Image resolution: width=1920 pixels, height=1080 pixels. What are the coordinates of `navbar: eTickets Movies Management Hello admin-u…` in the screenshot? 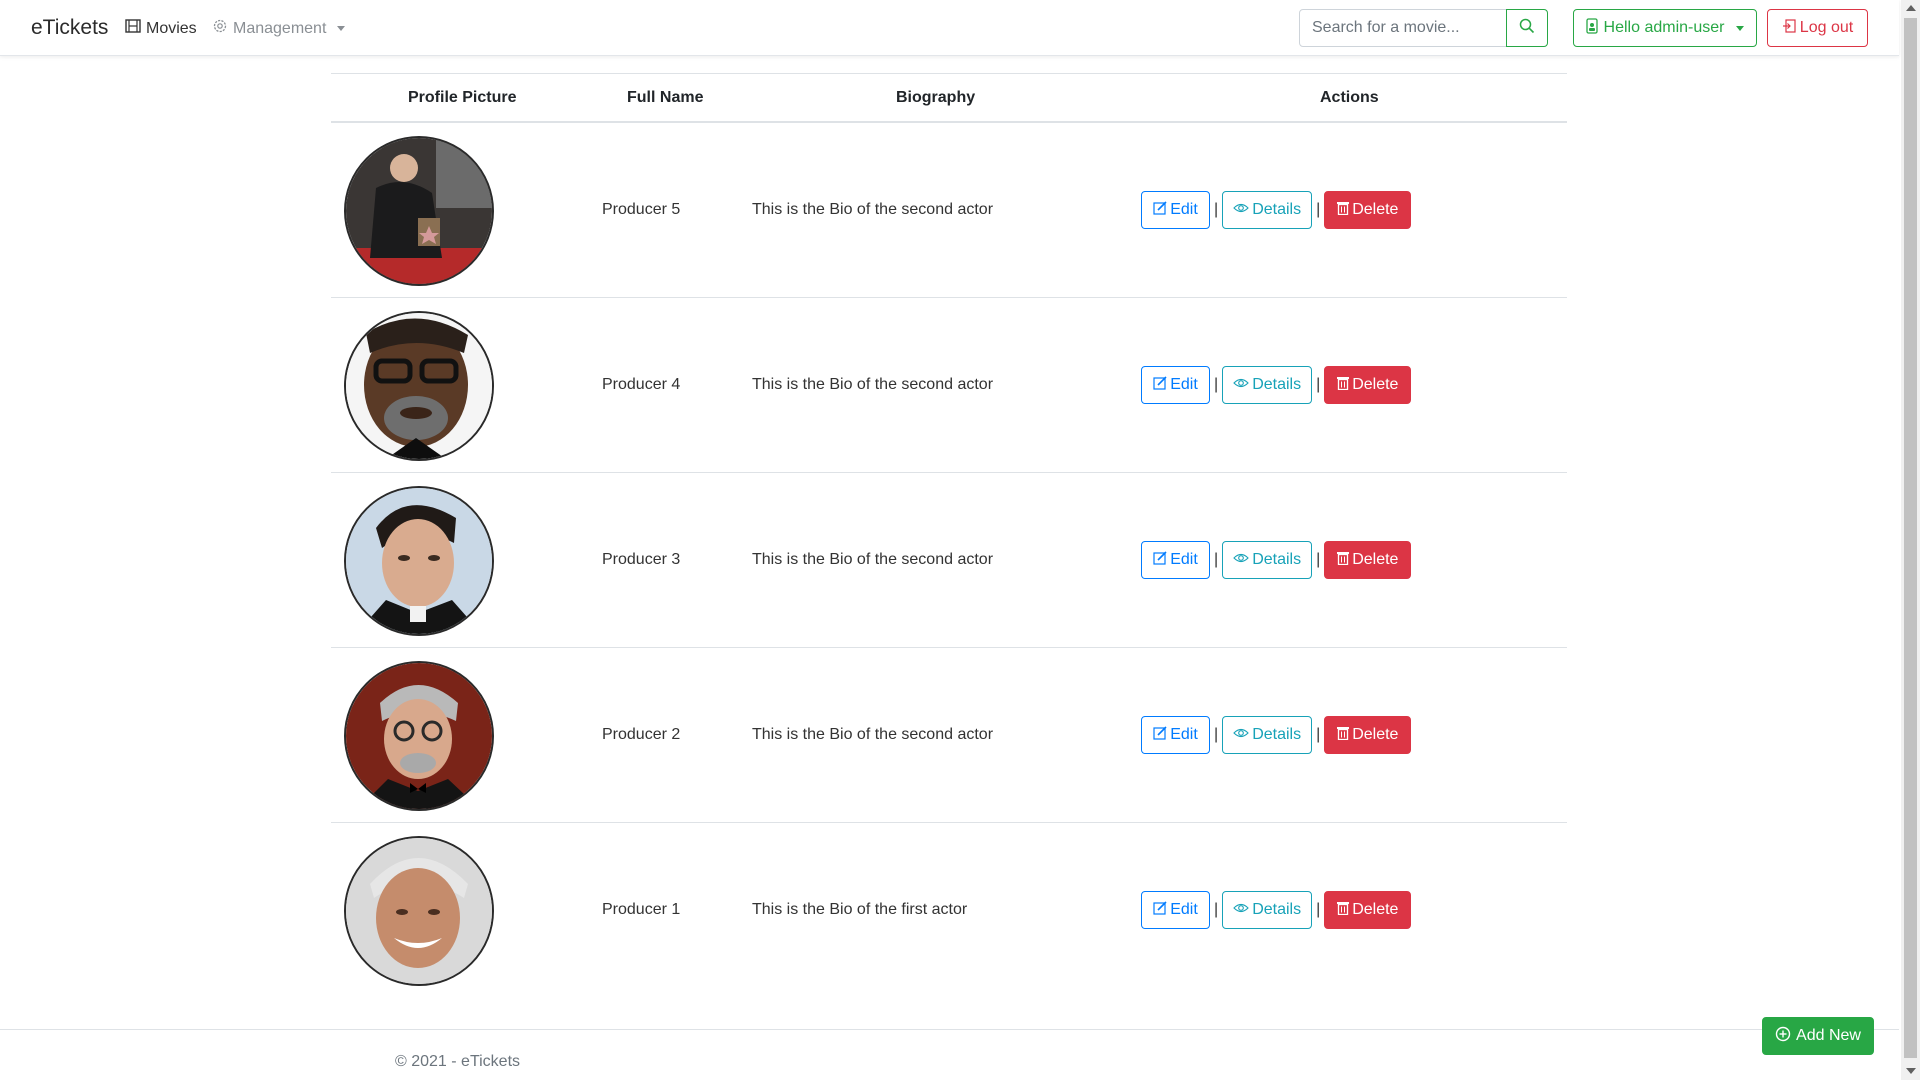 It's located at (949, 28).